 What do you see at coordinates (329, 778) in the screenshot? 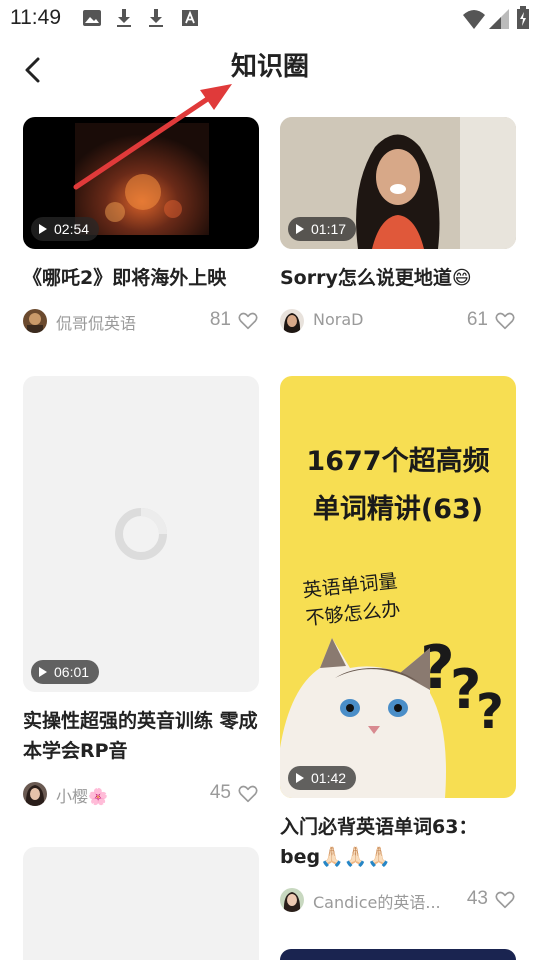
I see `duration-label: 01:42` at bounding box center [329, 778].